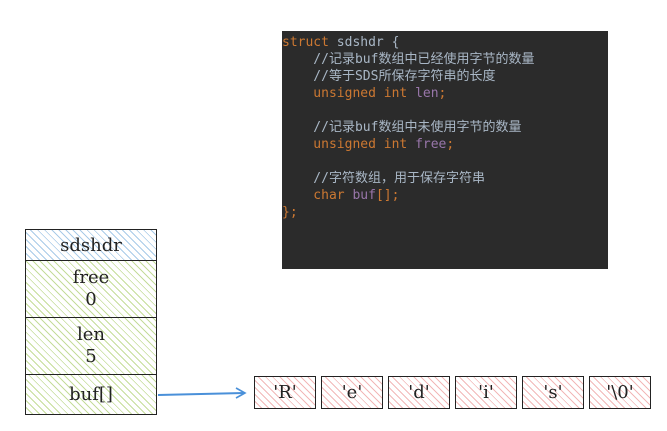 The width and height of the screenshot is (667, 431). Describe the element at coordinates (352, 392) in the screenshot. I see `buf-array-cell: 'e'` at that location.